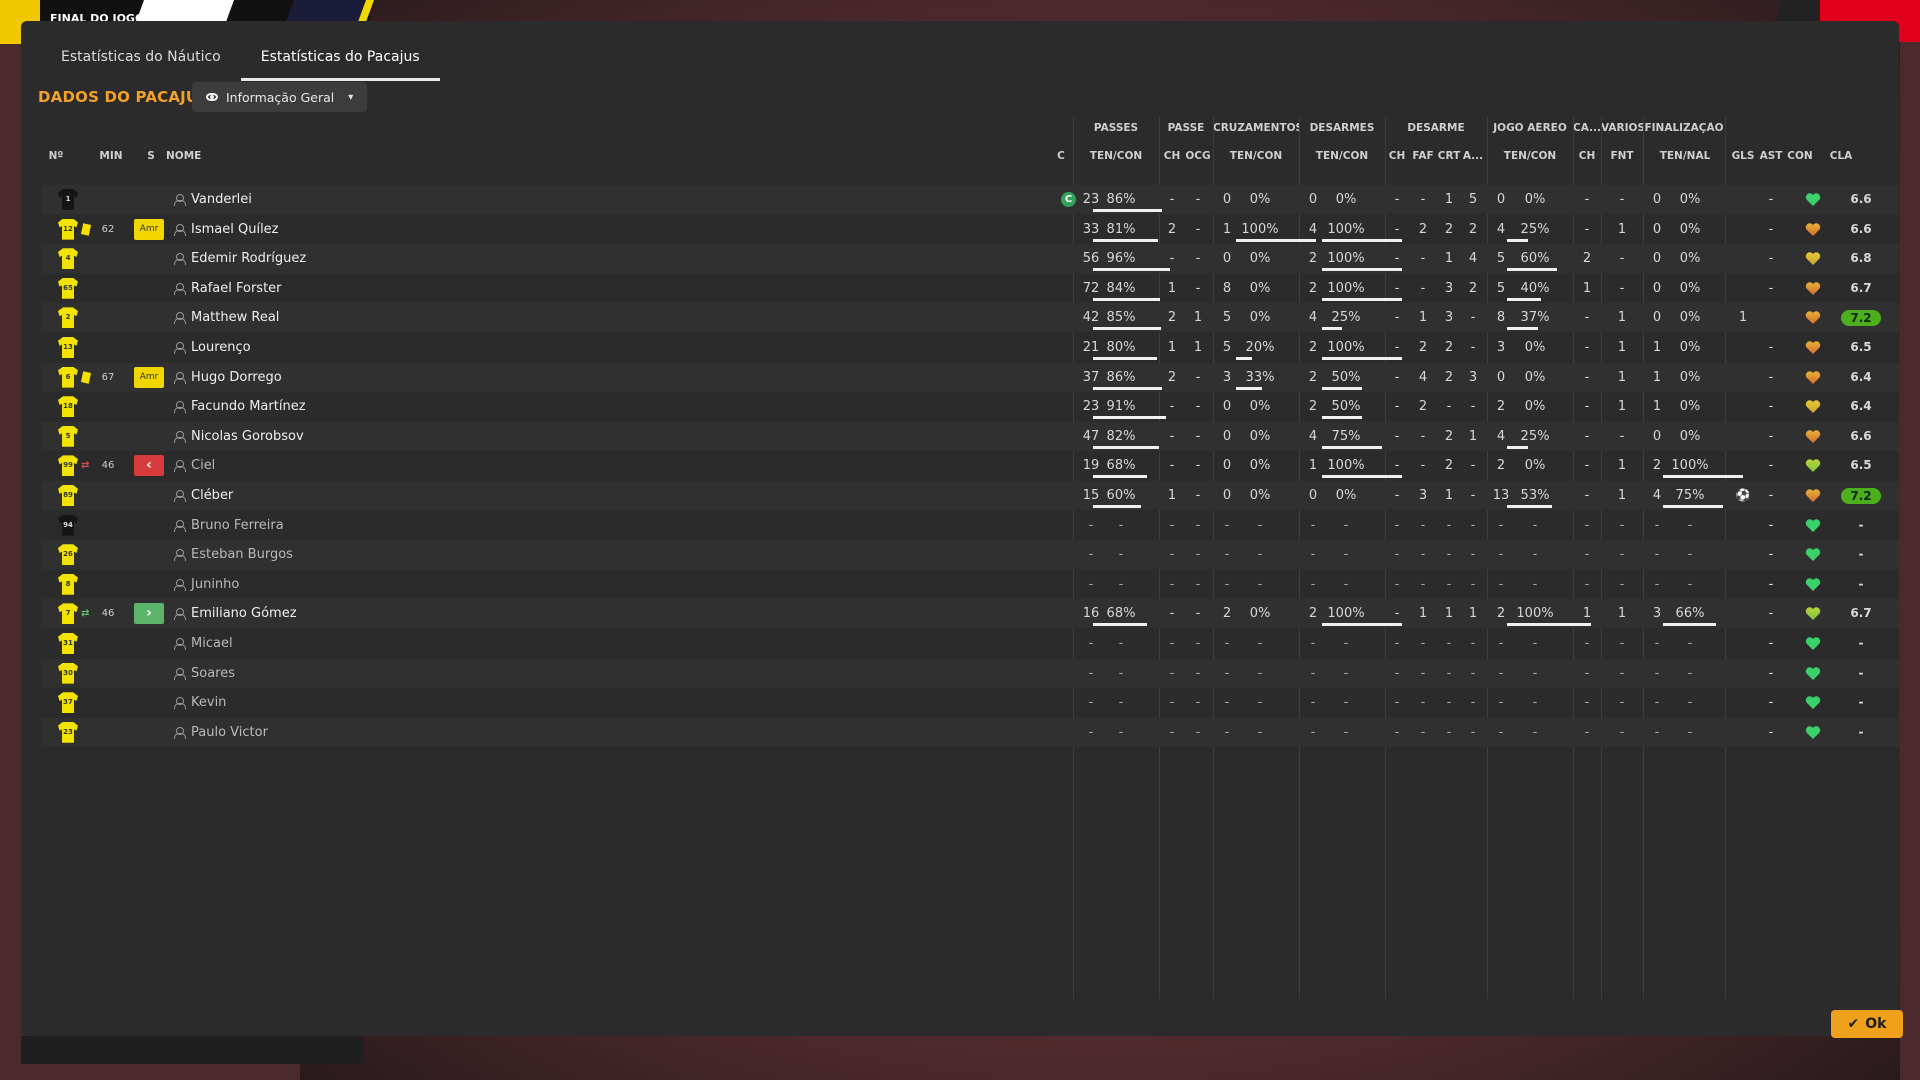 Image resolution: width=1920 pixels, height=1080 pixels. Describe the element at coordinates (1800, 157) in the screenshot. I see `column-header-con: CON` at that location.